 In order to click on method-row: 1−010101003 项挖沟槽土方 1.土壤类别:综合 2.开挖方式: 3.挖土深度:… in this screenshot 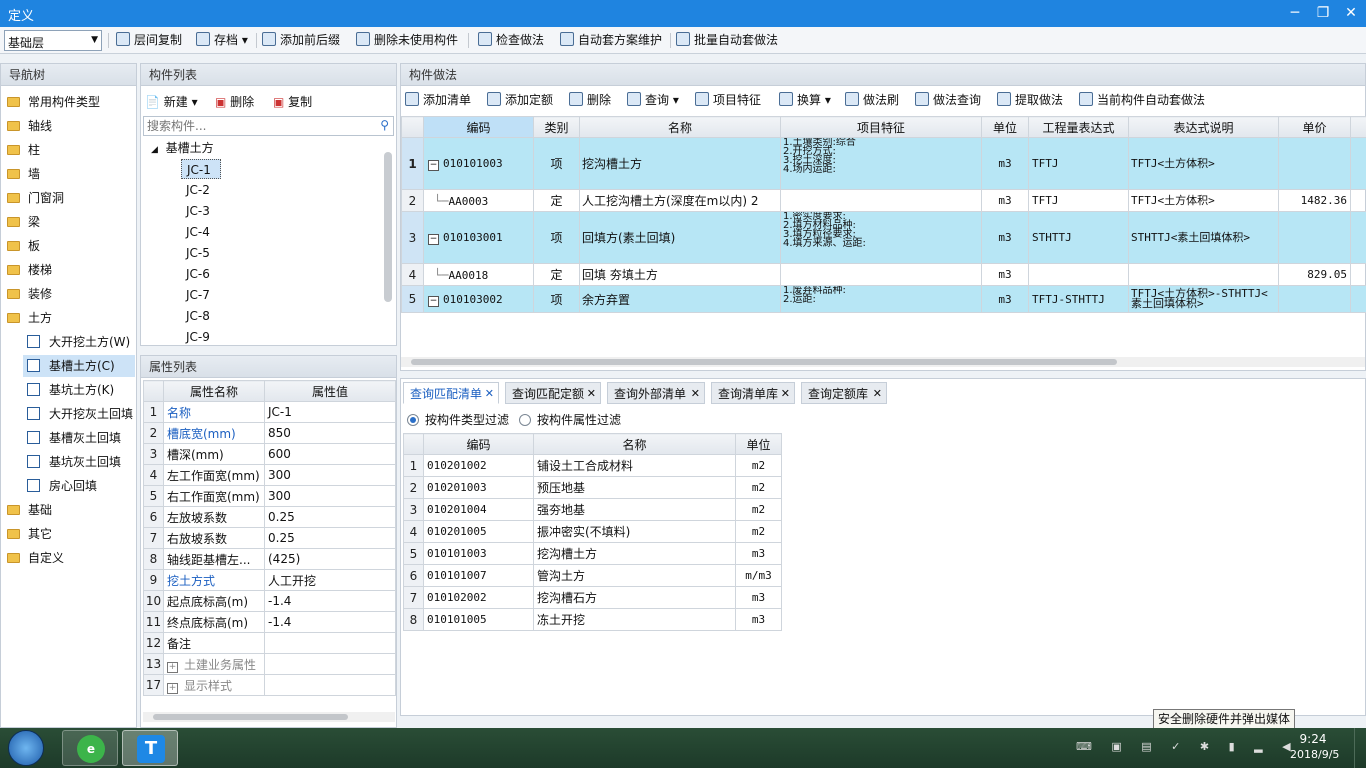, I will do `click(883, 163)`.